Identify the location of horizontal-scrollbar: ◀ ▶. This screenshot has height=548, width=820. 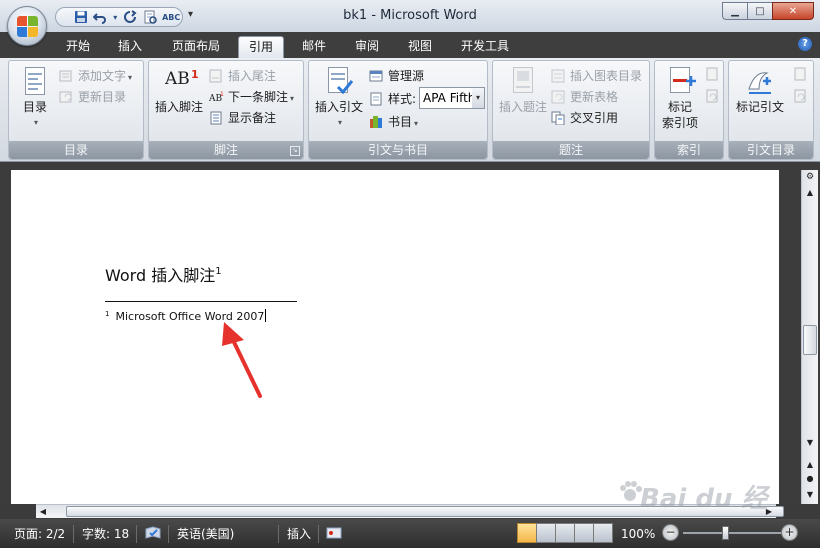
(410, 511).